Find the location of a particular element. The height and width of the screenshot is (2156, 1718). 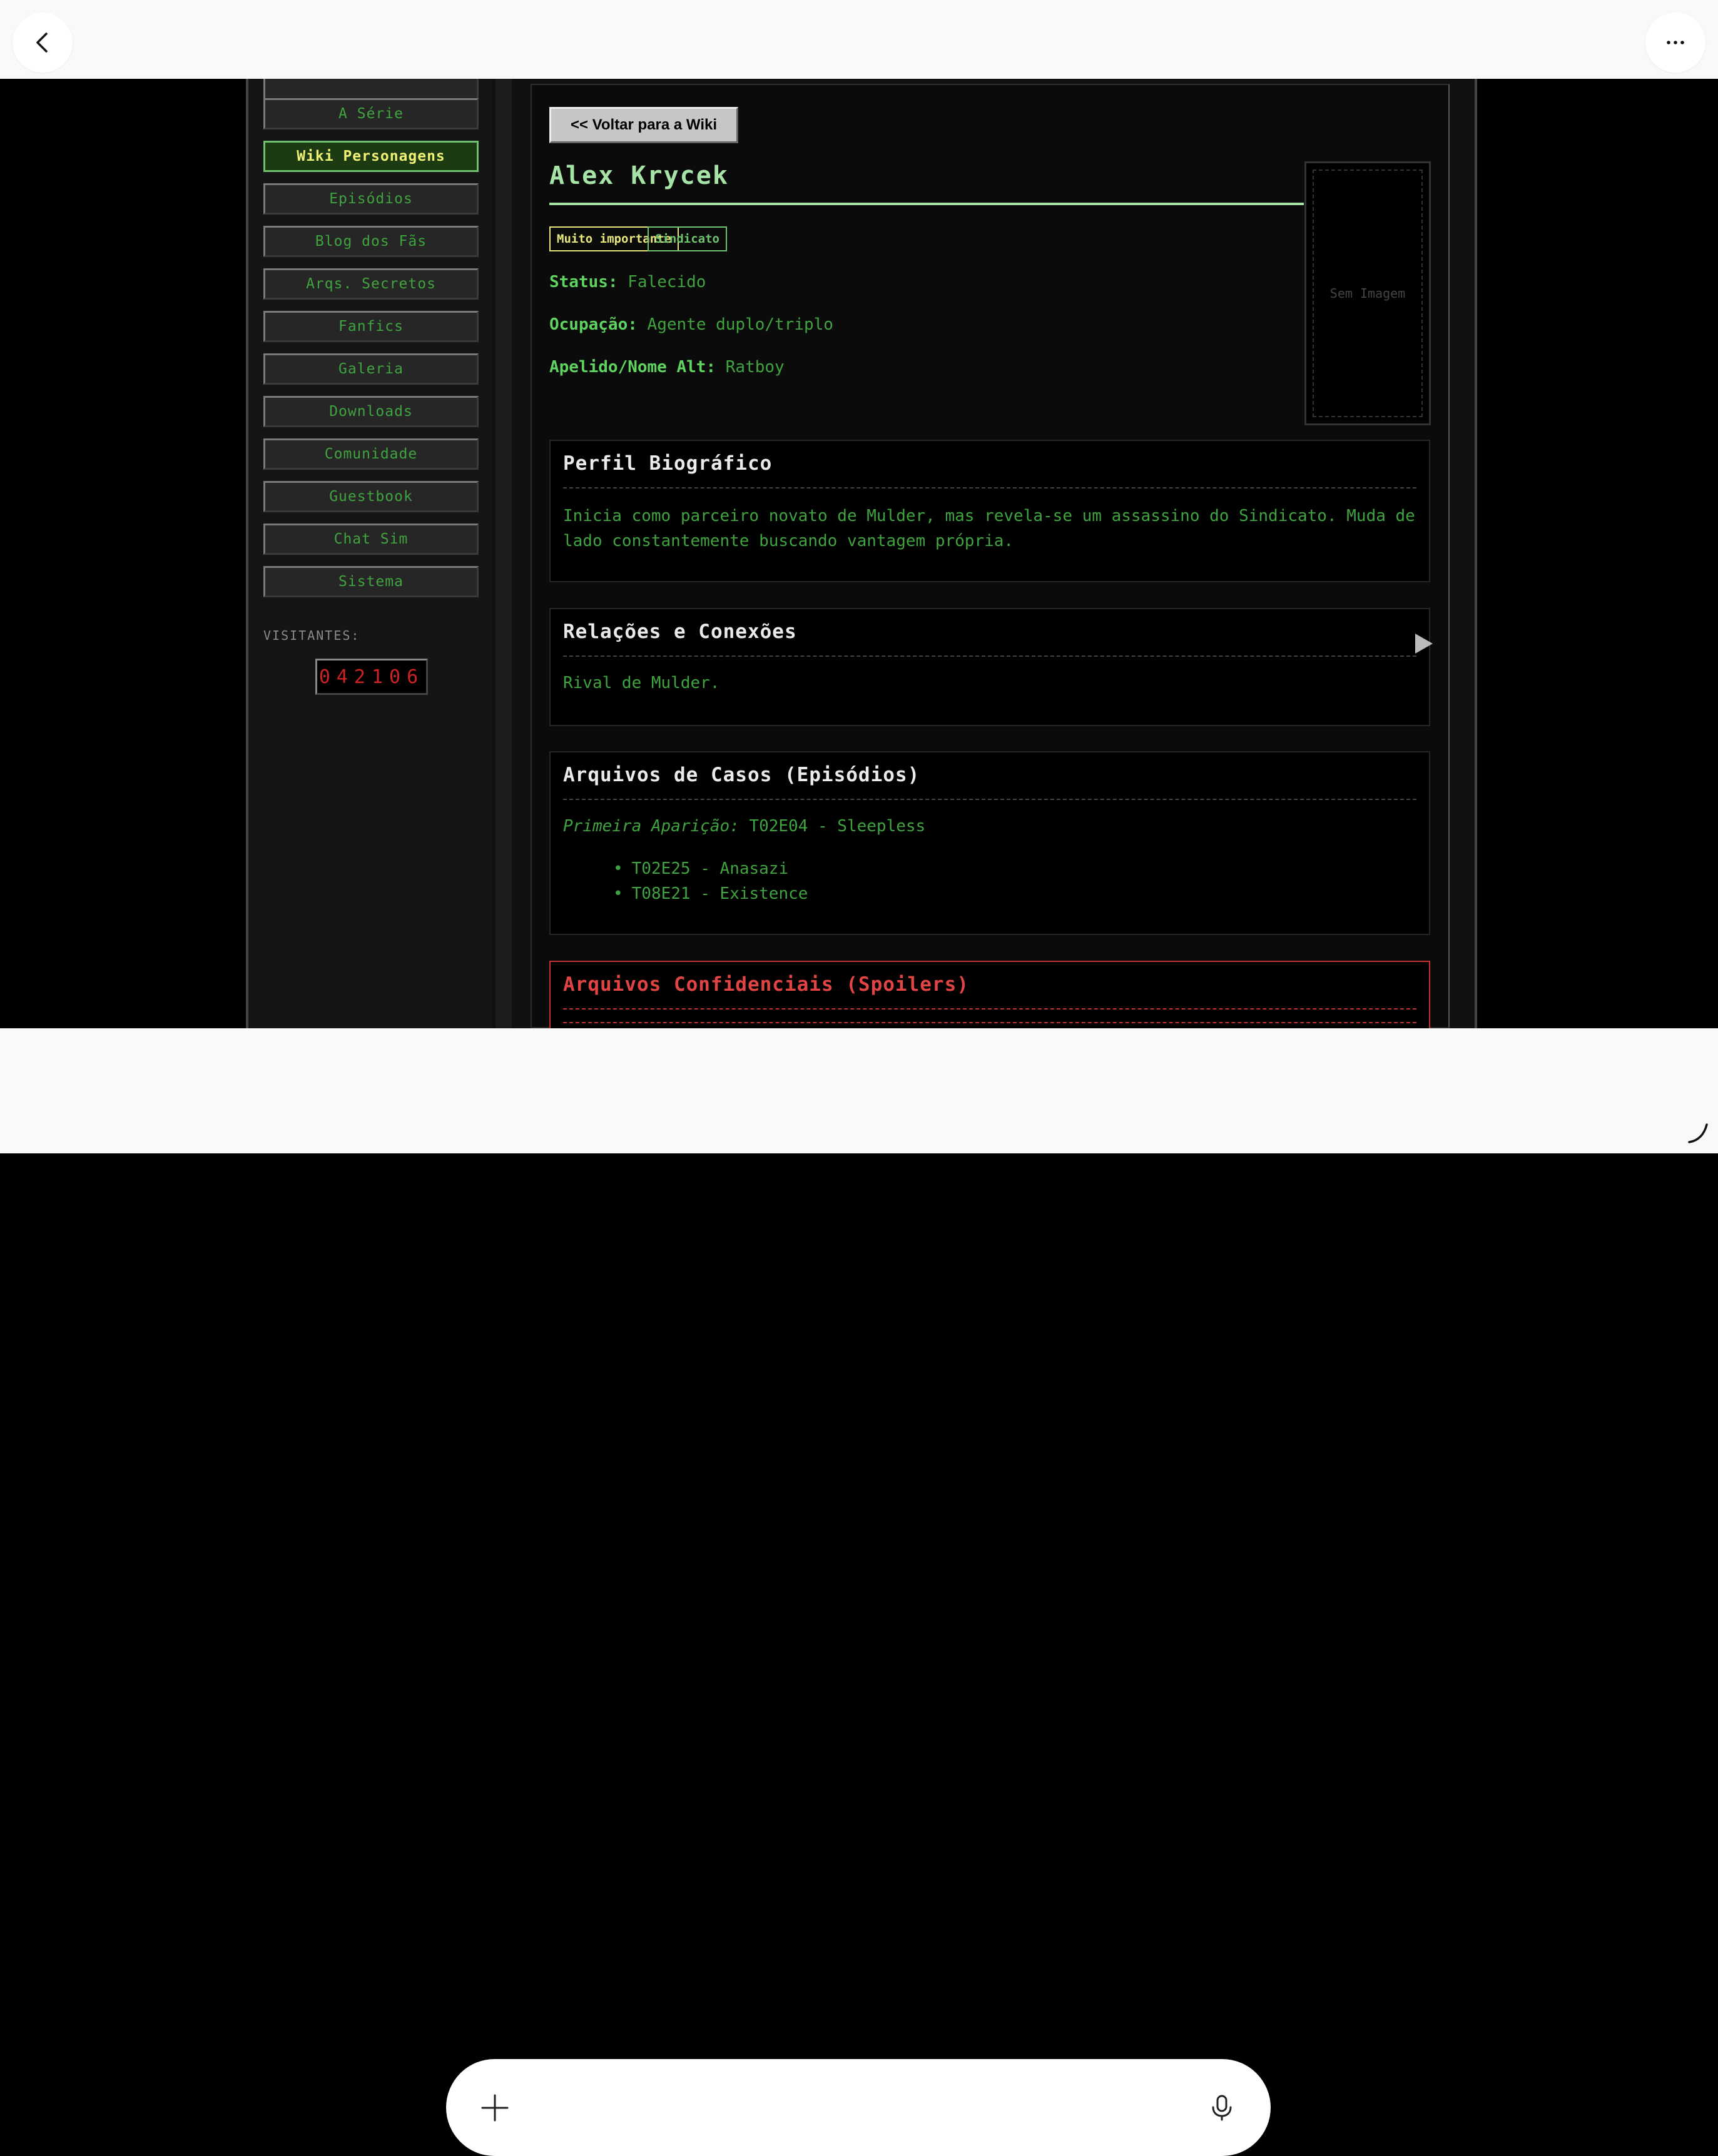

microphone-button is located at coordinates (1222, 2108).